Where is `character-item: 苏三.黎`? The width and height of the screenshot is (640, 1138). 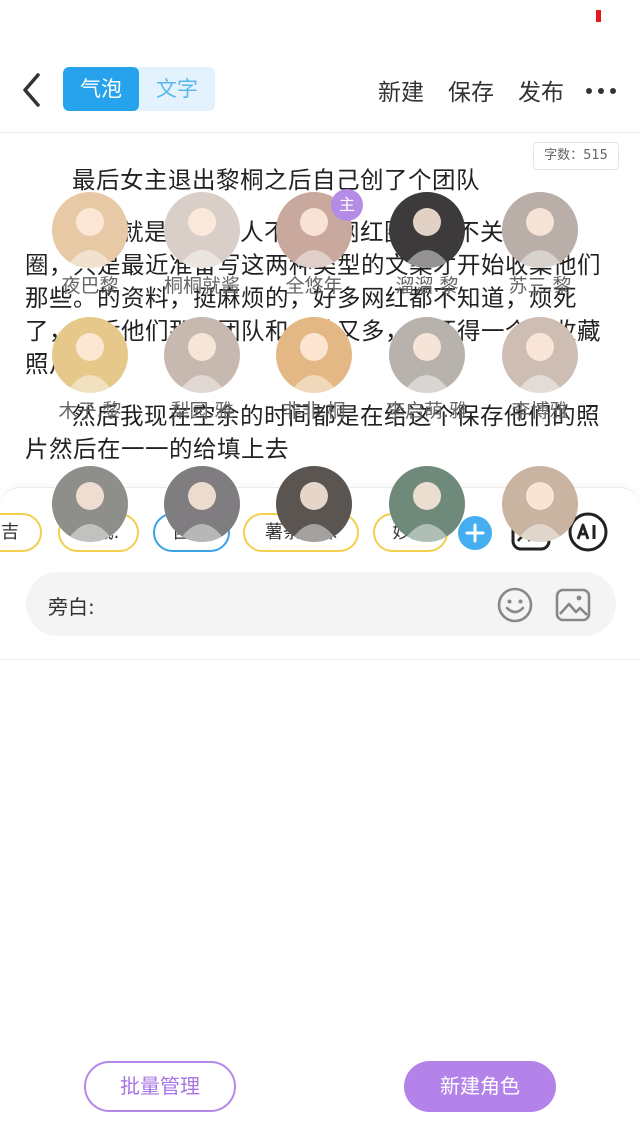
character-item: 苏三.黎 is located at coordinates (540, 245).